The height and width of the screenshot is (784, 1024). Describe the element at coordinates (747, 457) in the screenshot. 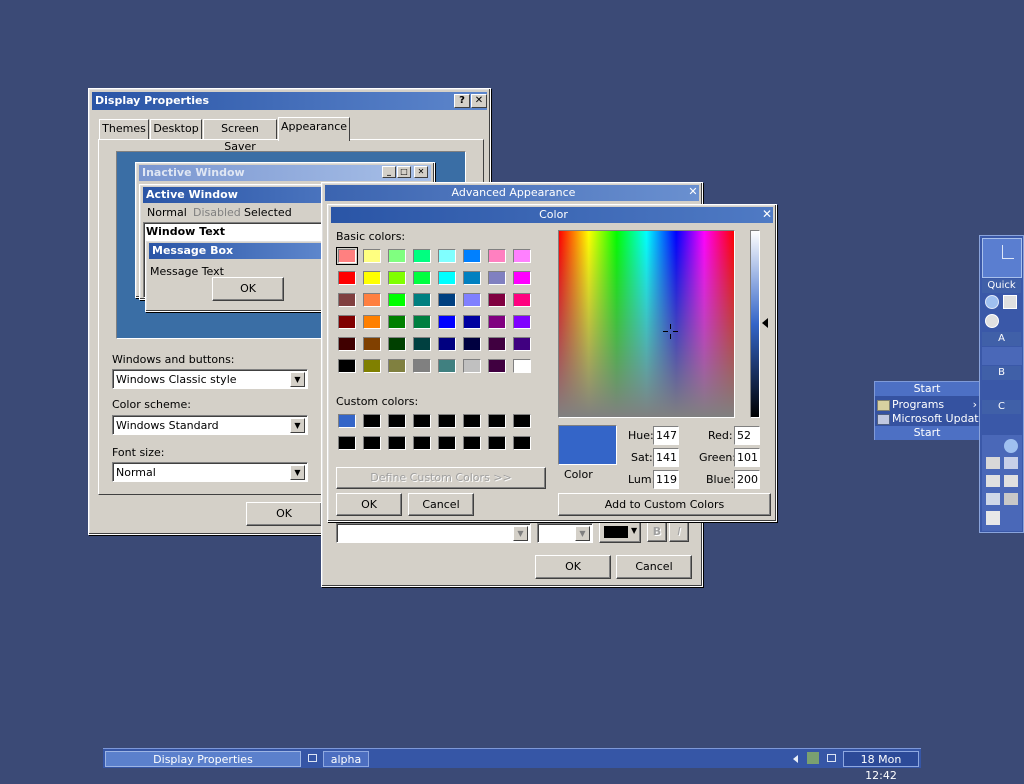

I see `green-field: 101` at that location.